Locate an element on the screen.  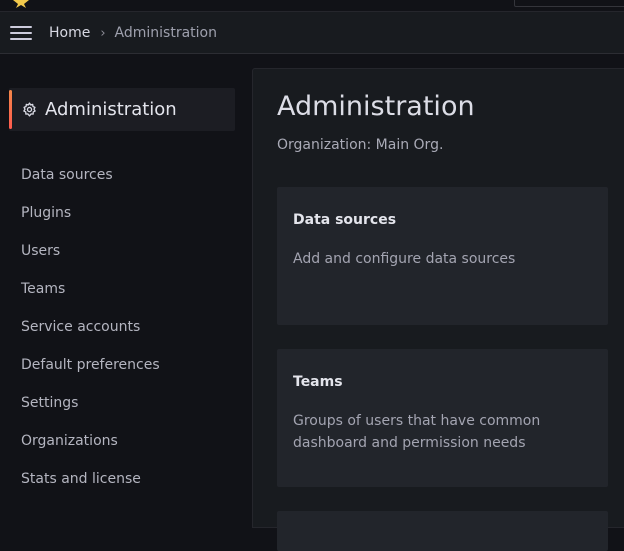
card-title: Teams is located at coordinates (318, 382).